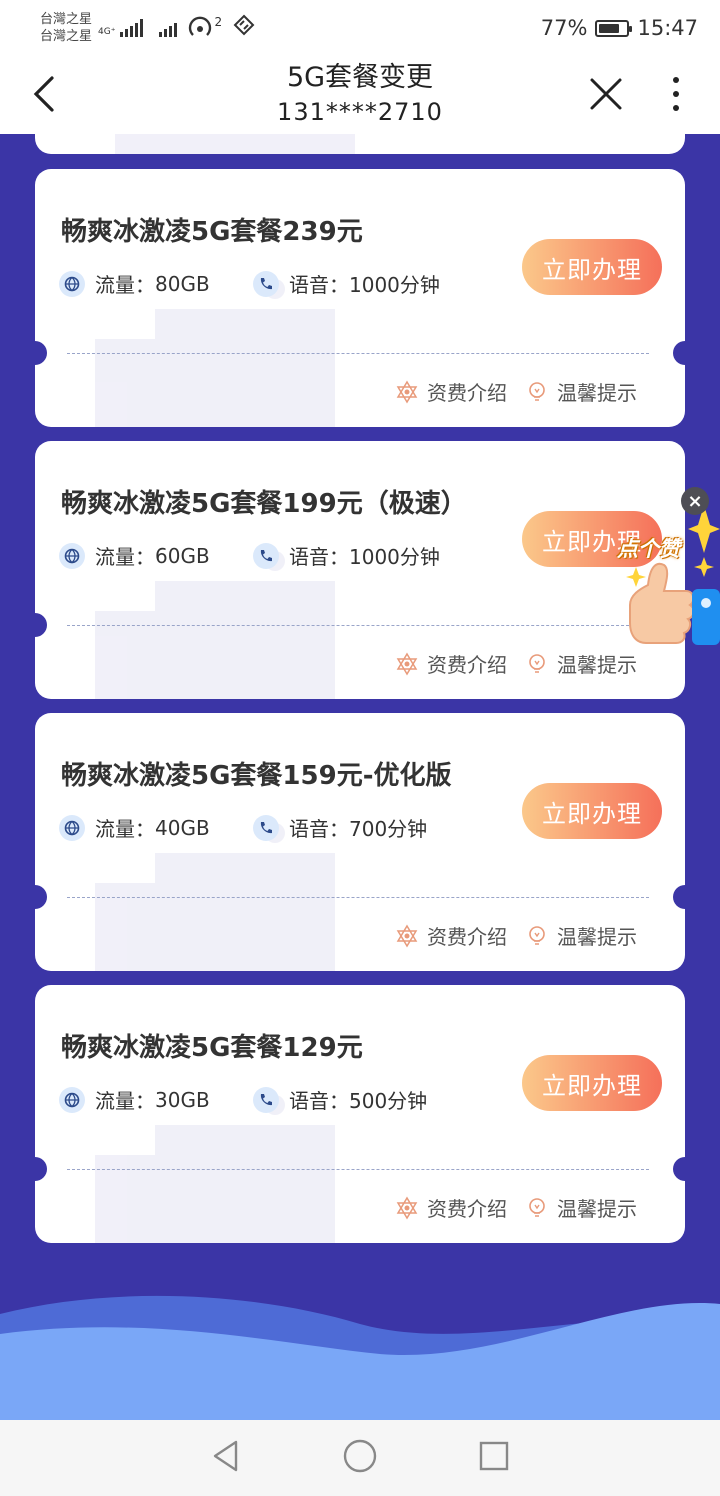 This screenshot has height=1496, width=720. I want to click on data-allowance: 流量： 30GB, so click(134, 1099).